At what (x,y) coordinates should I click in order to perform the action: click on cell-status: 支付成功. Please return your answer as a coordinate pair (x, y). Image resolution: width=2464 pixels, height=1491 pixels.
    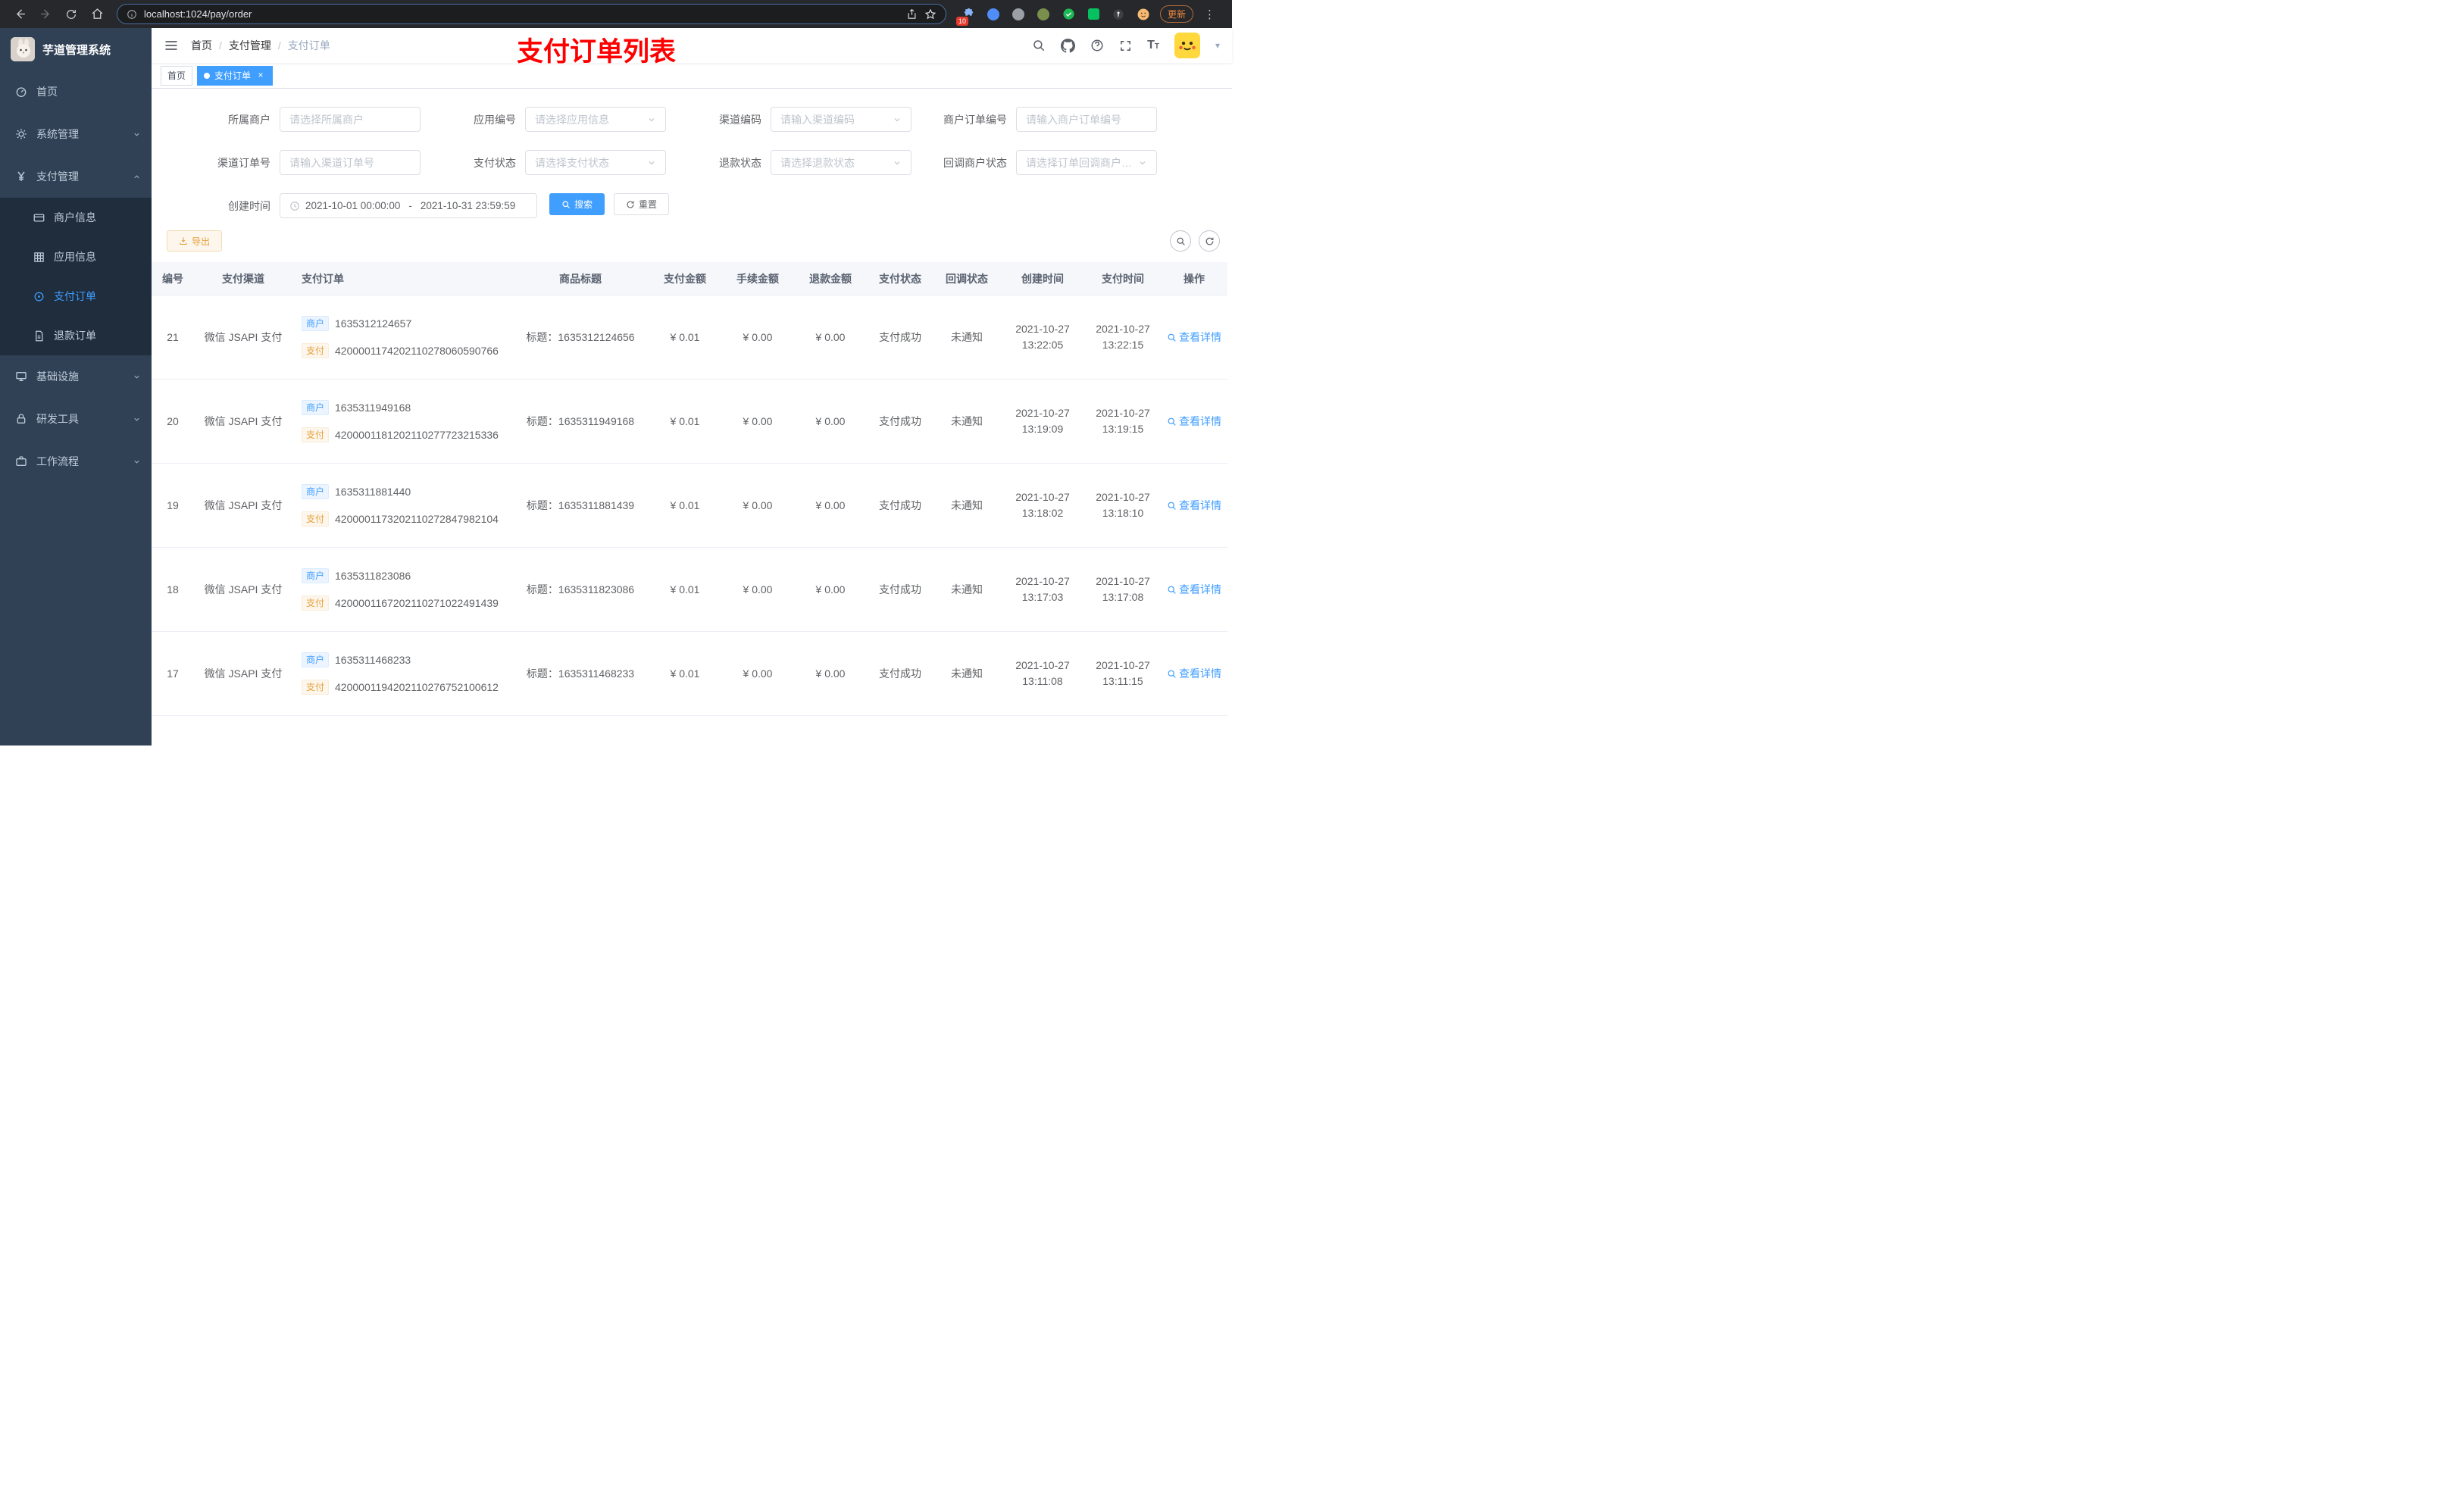
    Looking at the image, I should click on (900, 673).